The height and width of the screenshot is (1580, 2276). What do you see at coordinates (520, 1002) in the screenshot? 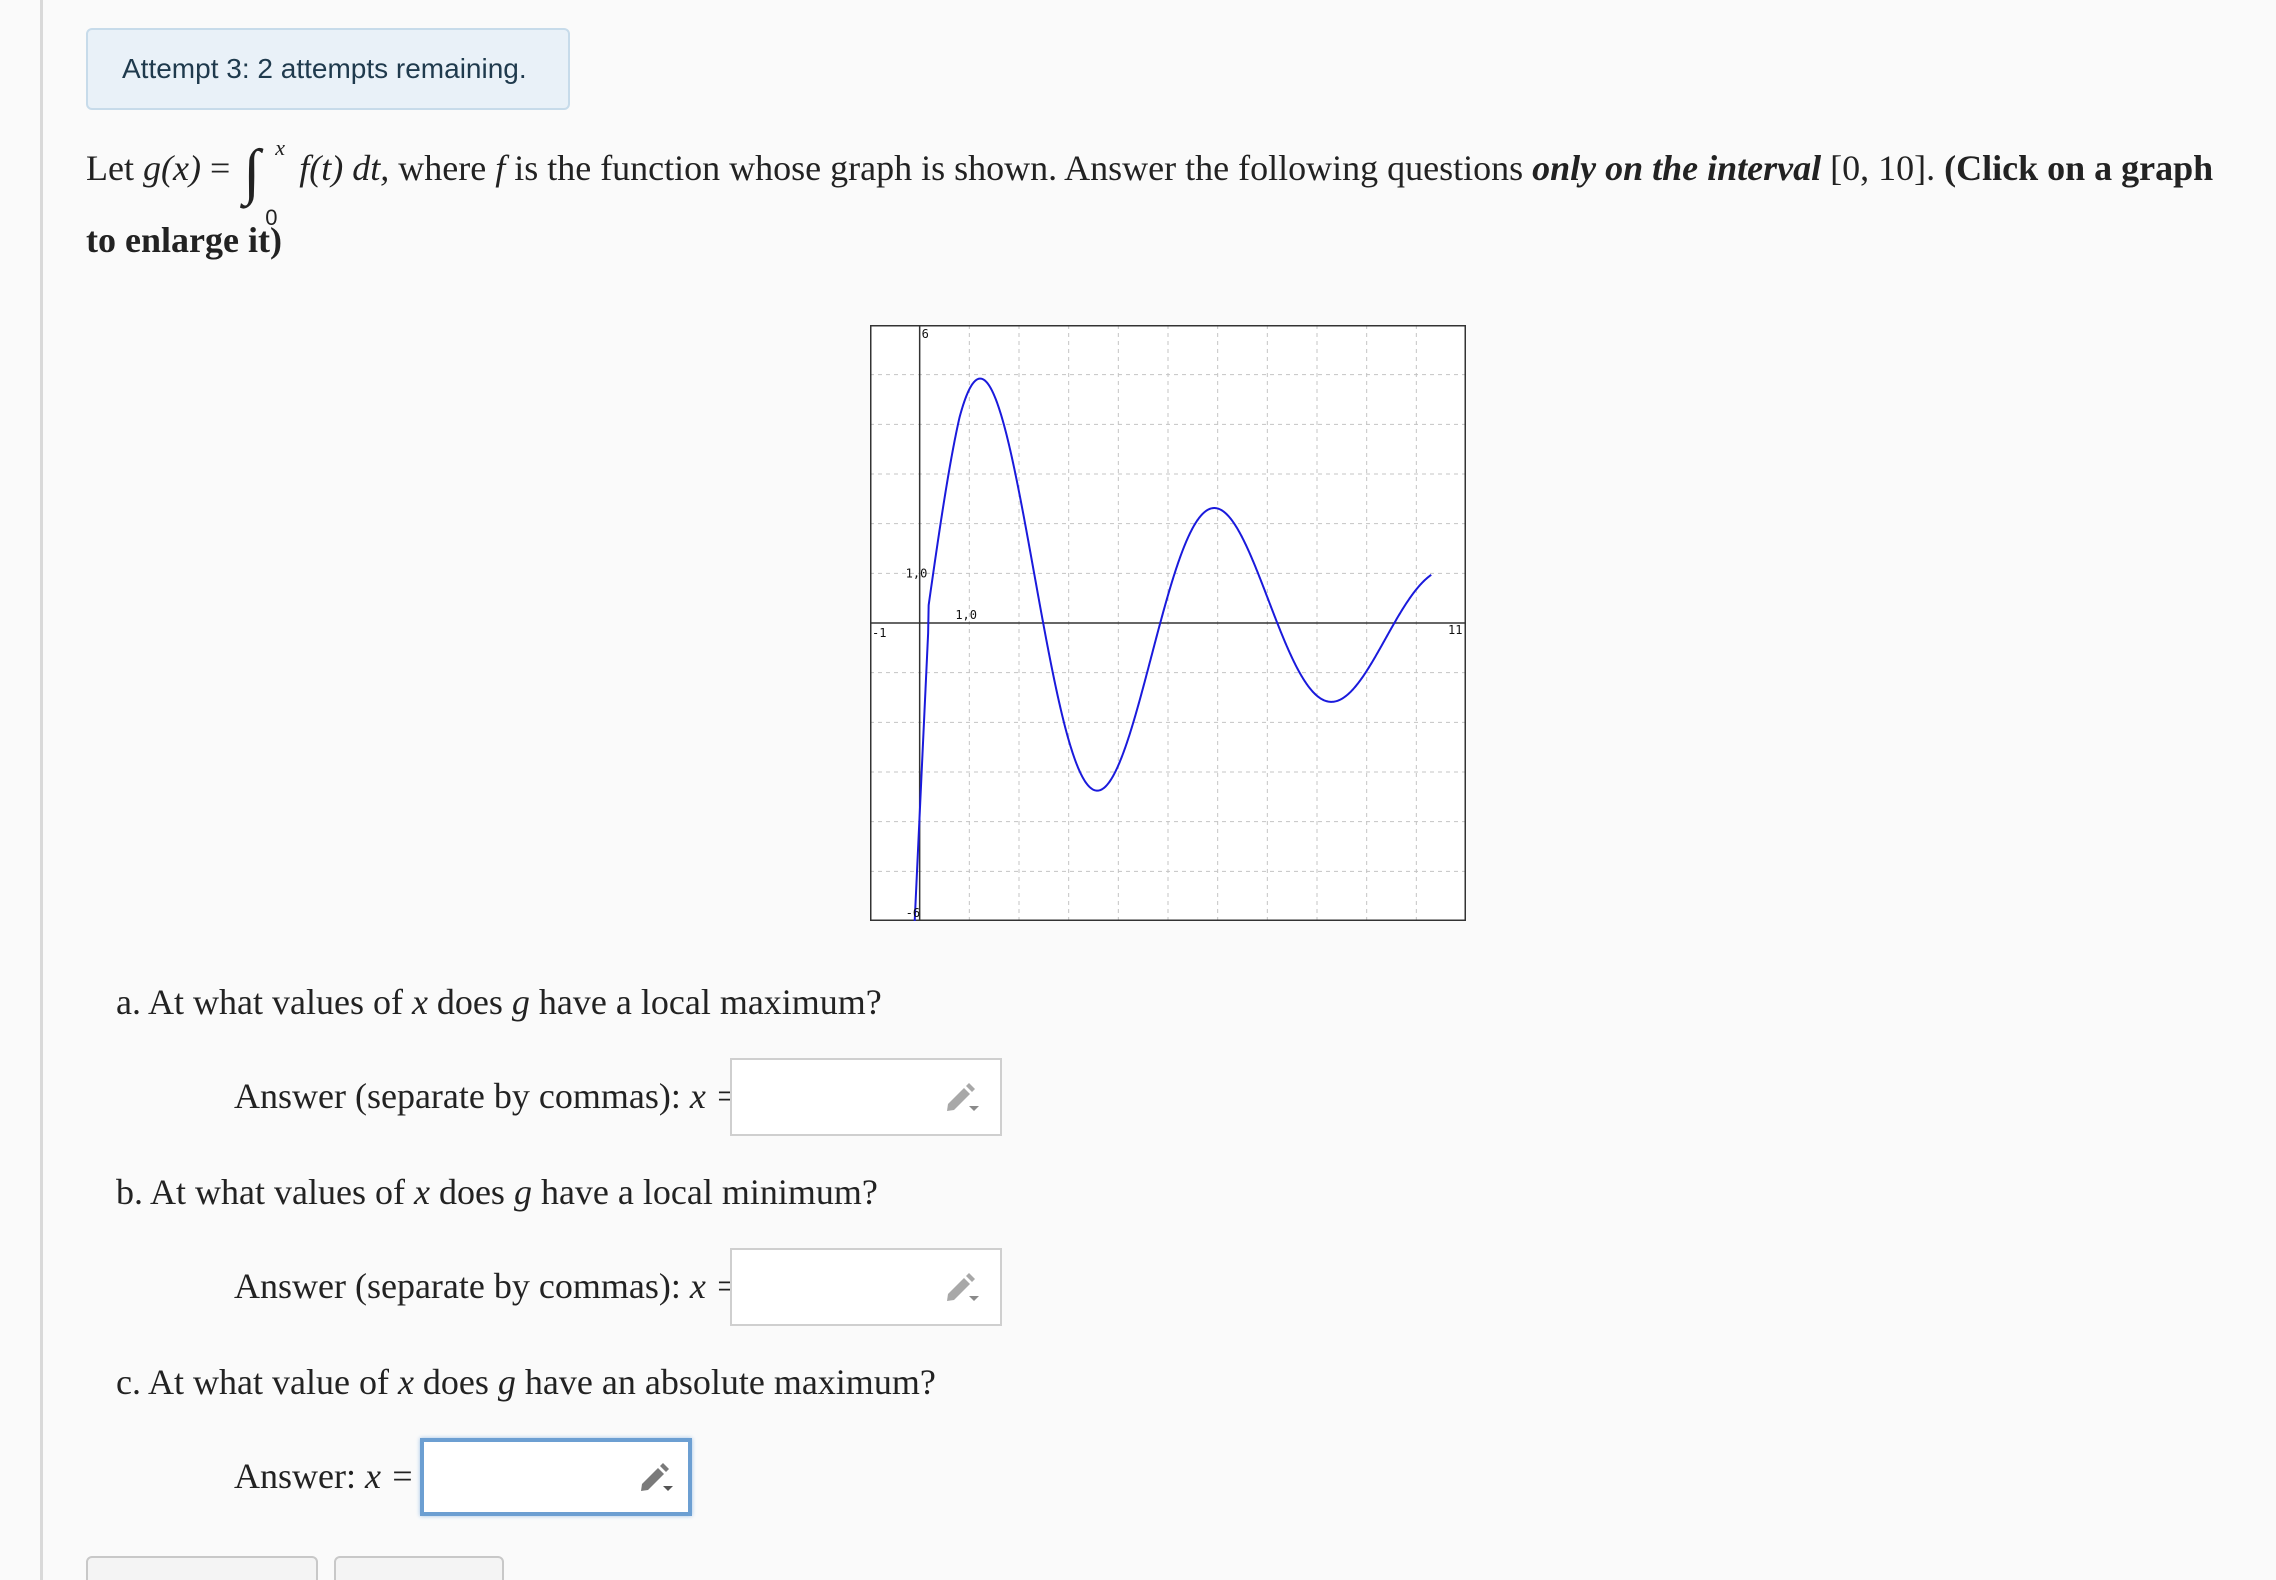
I see `question-a-func: g` at bounding box center [520, 1002].